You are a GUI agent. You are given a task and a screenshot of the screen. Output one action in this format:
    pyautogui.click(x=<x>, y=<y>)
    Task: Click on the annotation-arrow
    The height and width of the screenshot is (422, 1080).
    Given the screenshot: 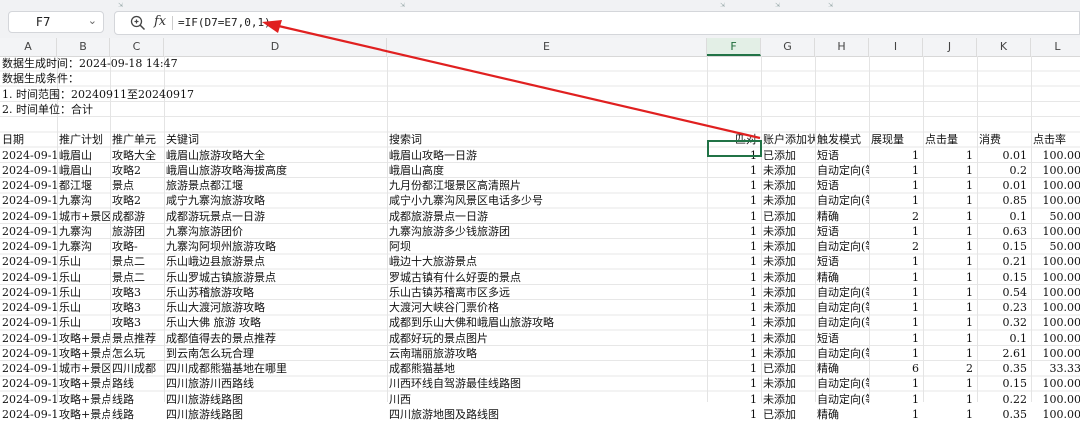 What is the action you would take?
    pyautogui.click(x=511, y=80)
    